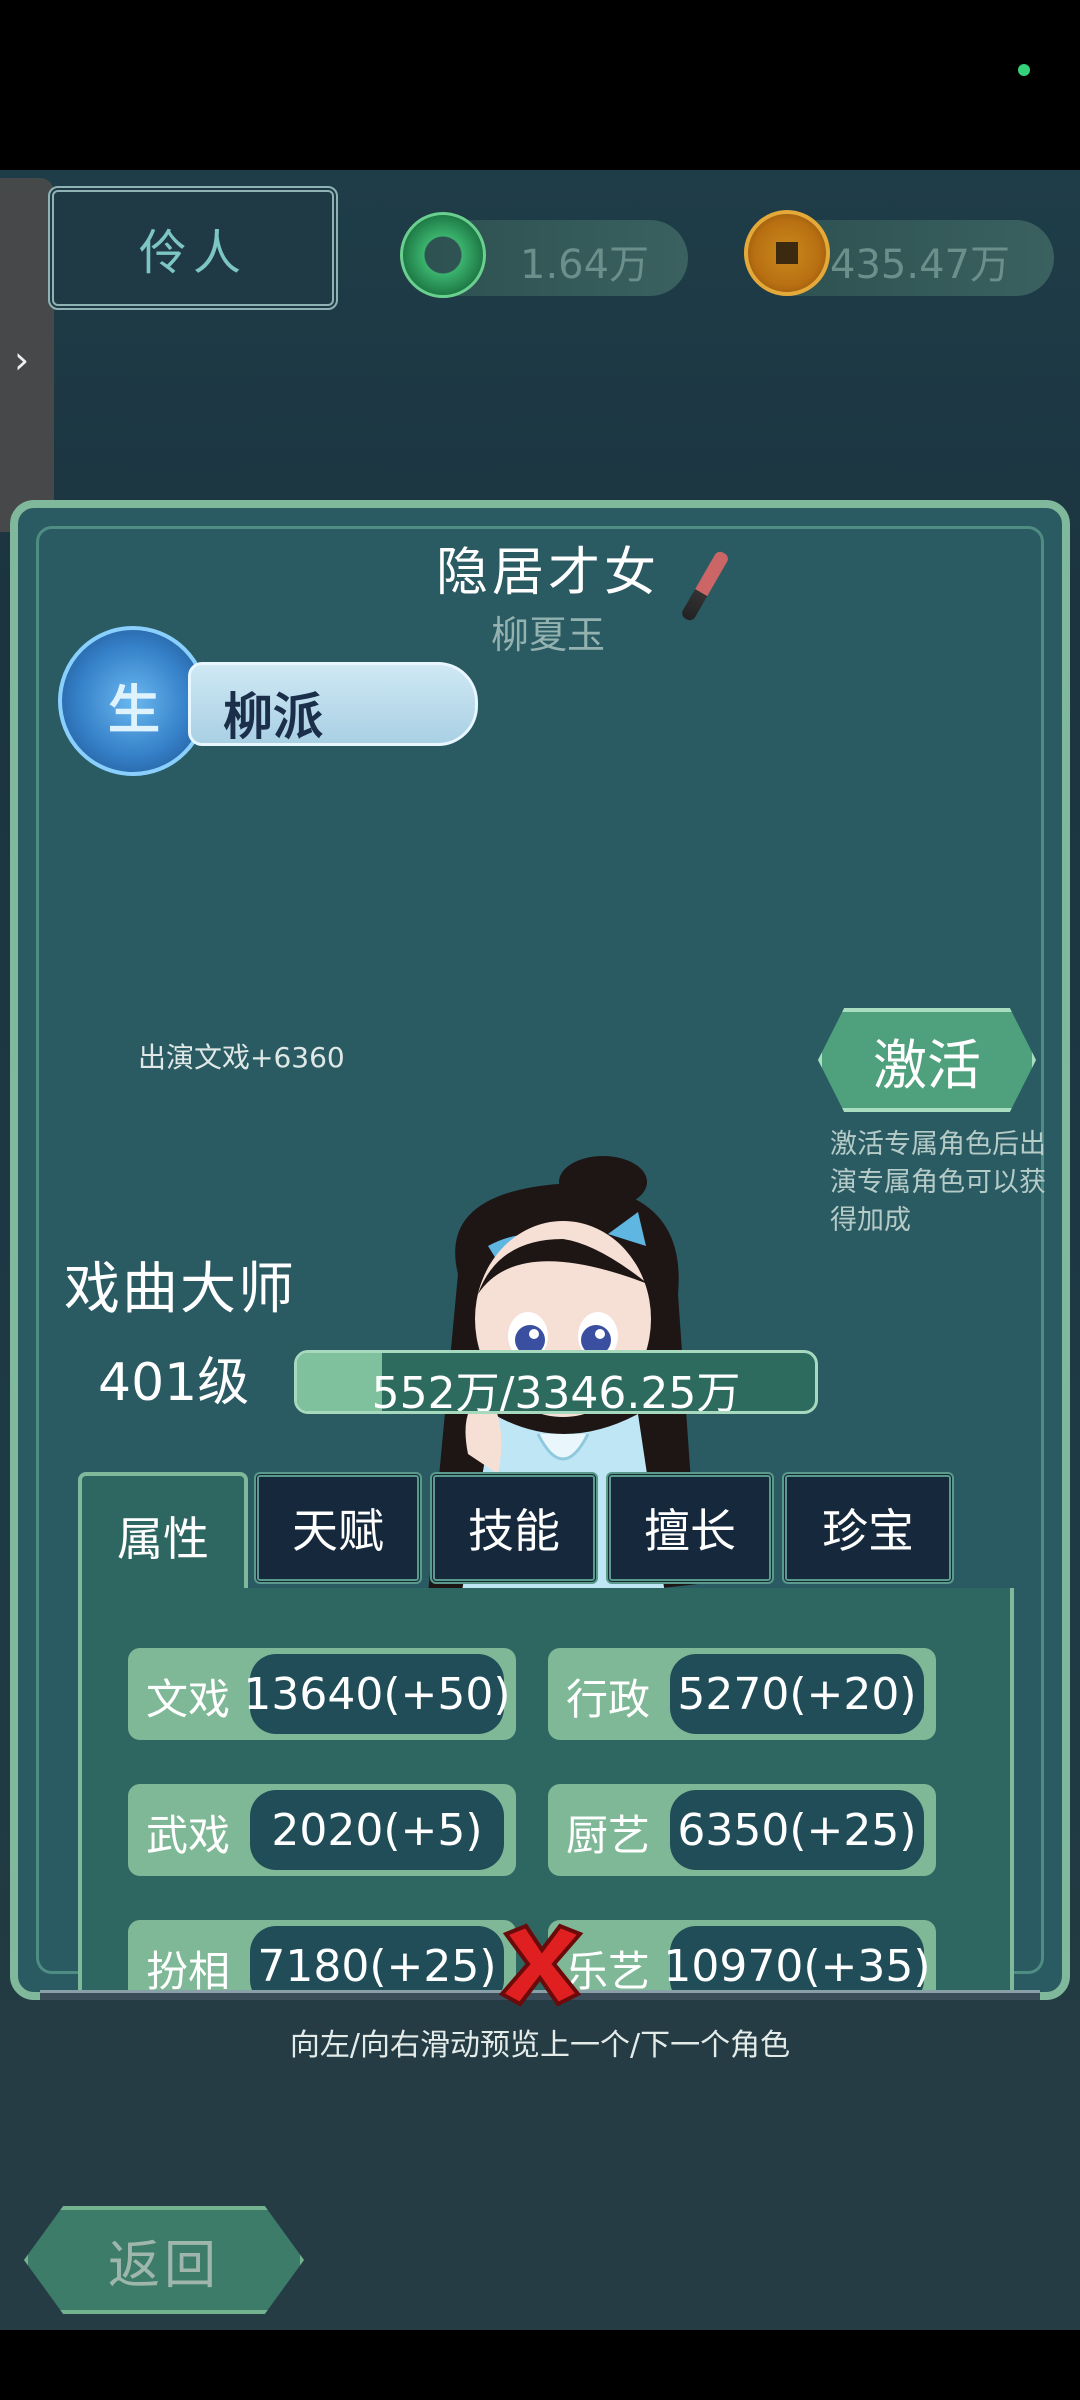 The image size is (1080, 2400). Describe the element at coordinates (514, 1528) in the screenshot. I see `tab-skills: 技能` at that location.